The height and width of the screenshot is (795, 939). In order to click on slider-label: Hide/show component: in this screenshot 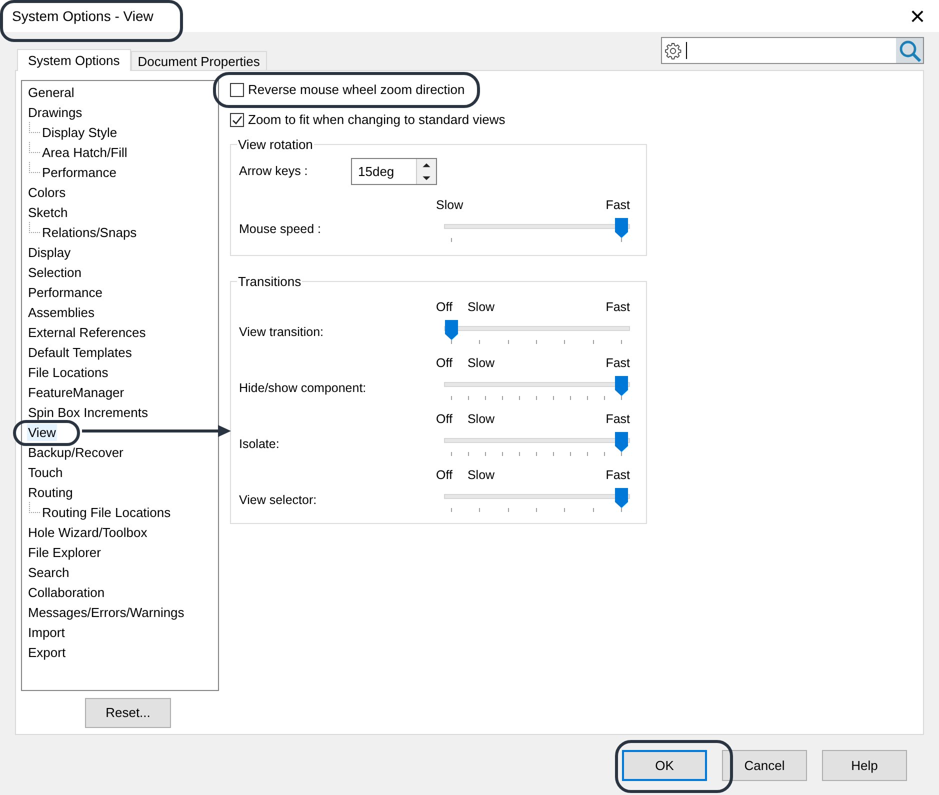, I will do `click(303, 388)`.